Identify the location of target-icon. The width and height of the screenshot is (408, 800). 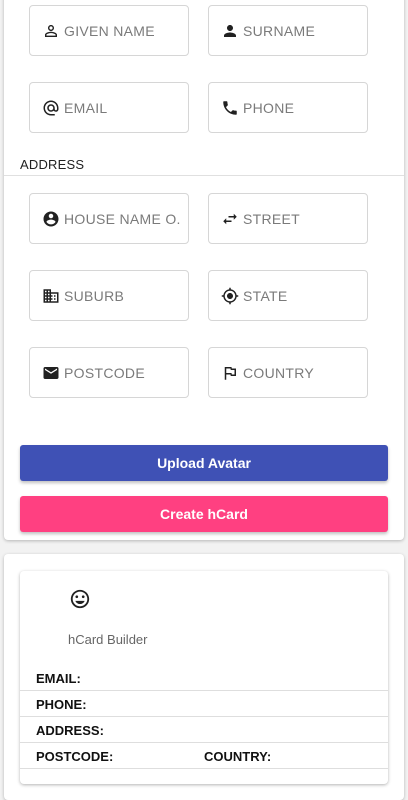
(230, 296).